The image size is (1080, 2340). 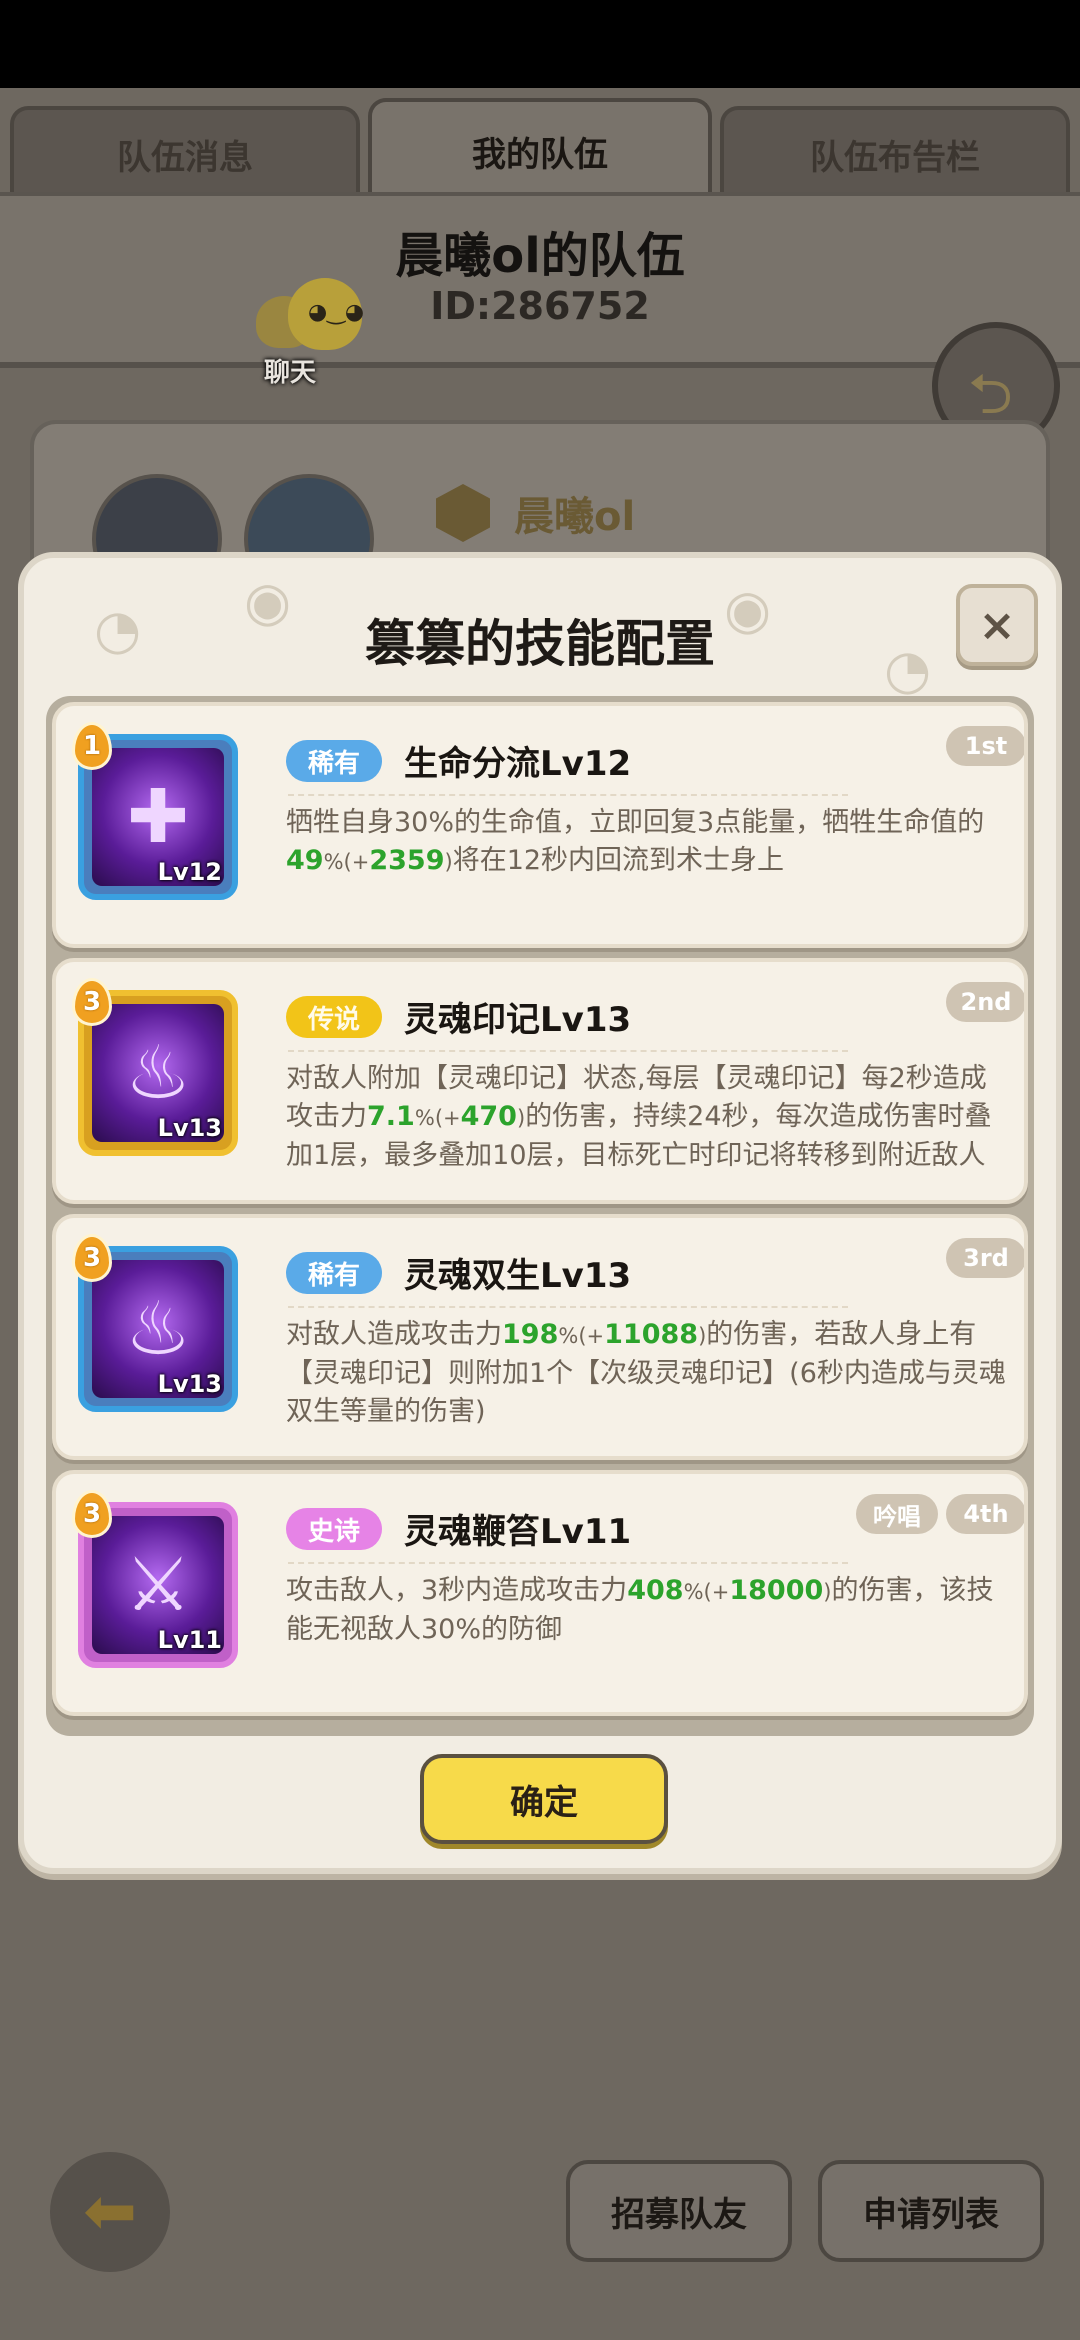 I want to click on tab-team-messages: 队伍消息, so click(x=185, y=152).